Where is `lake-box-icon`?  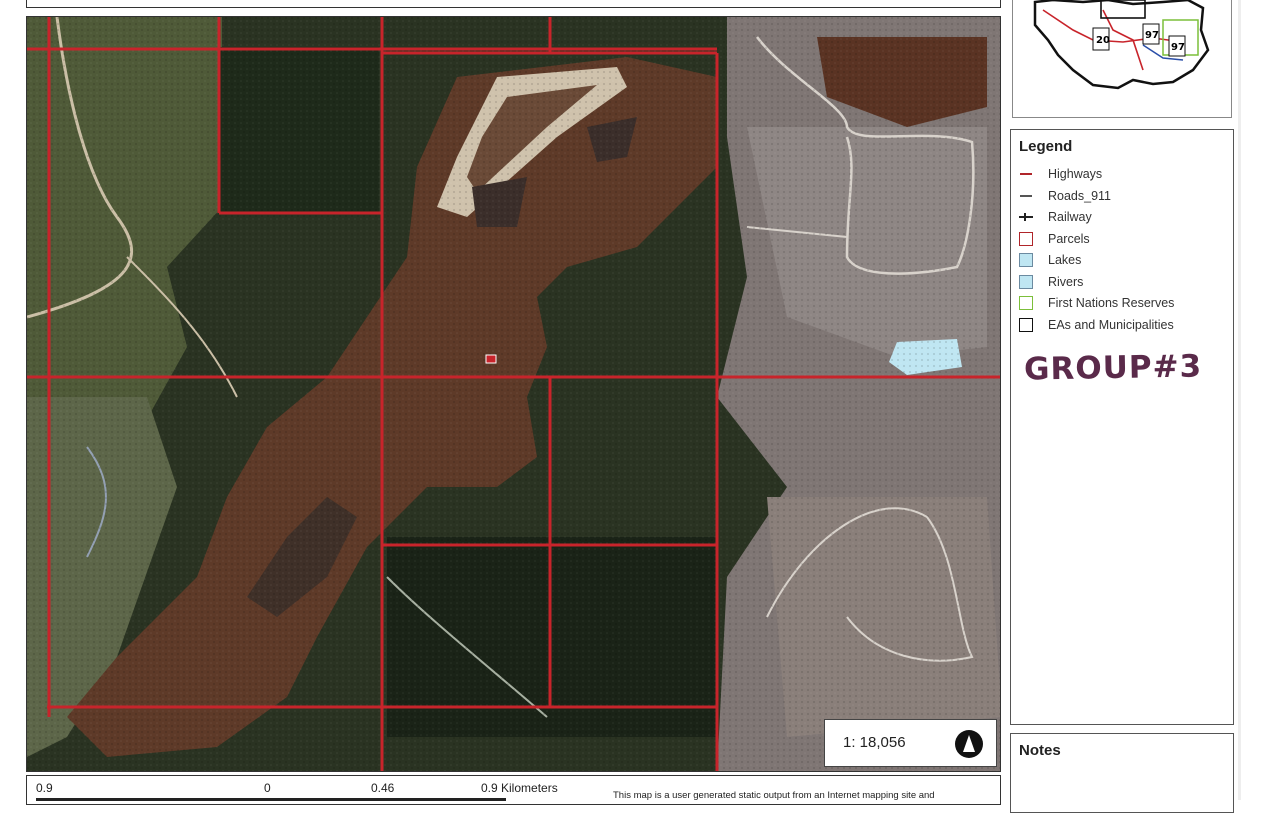
lake-box-icon is located at coordinates (1026, 260).